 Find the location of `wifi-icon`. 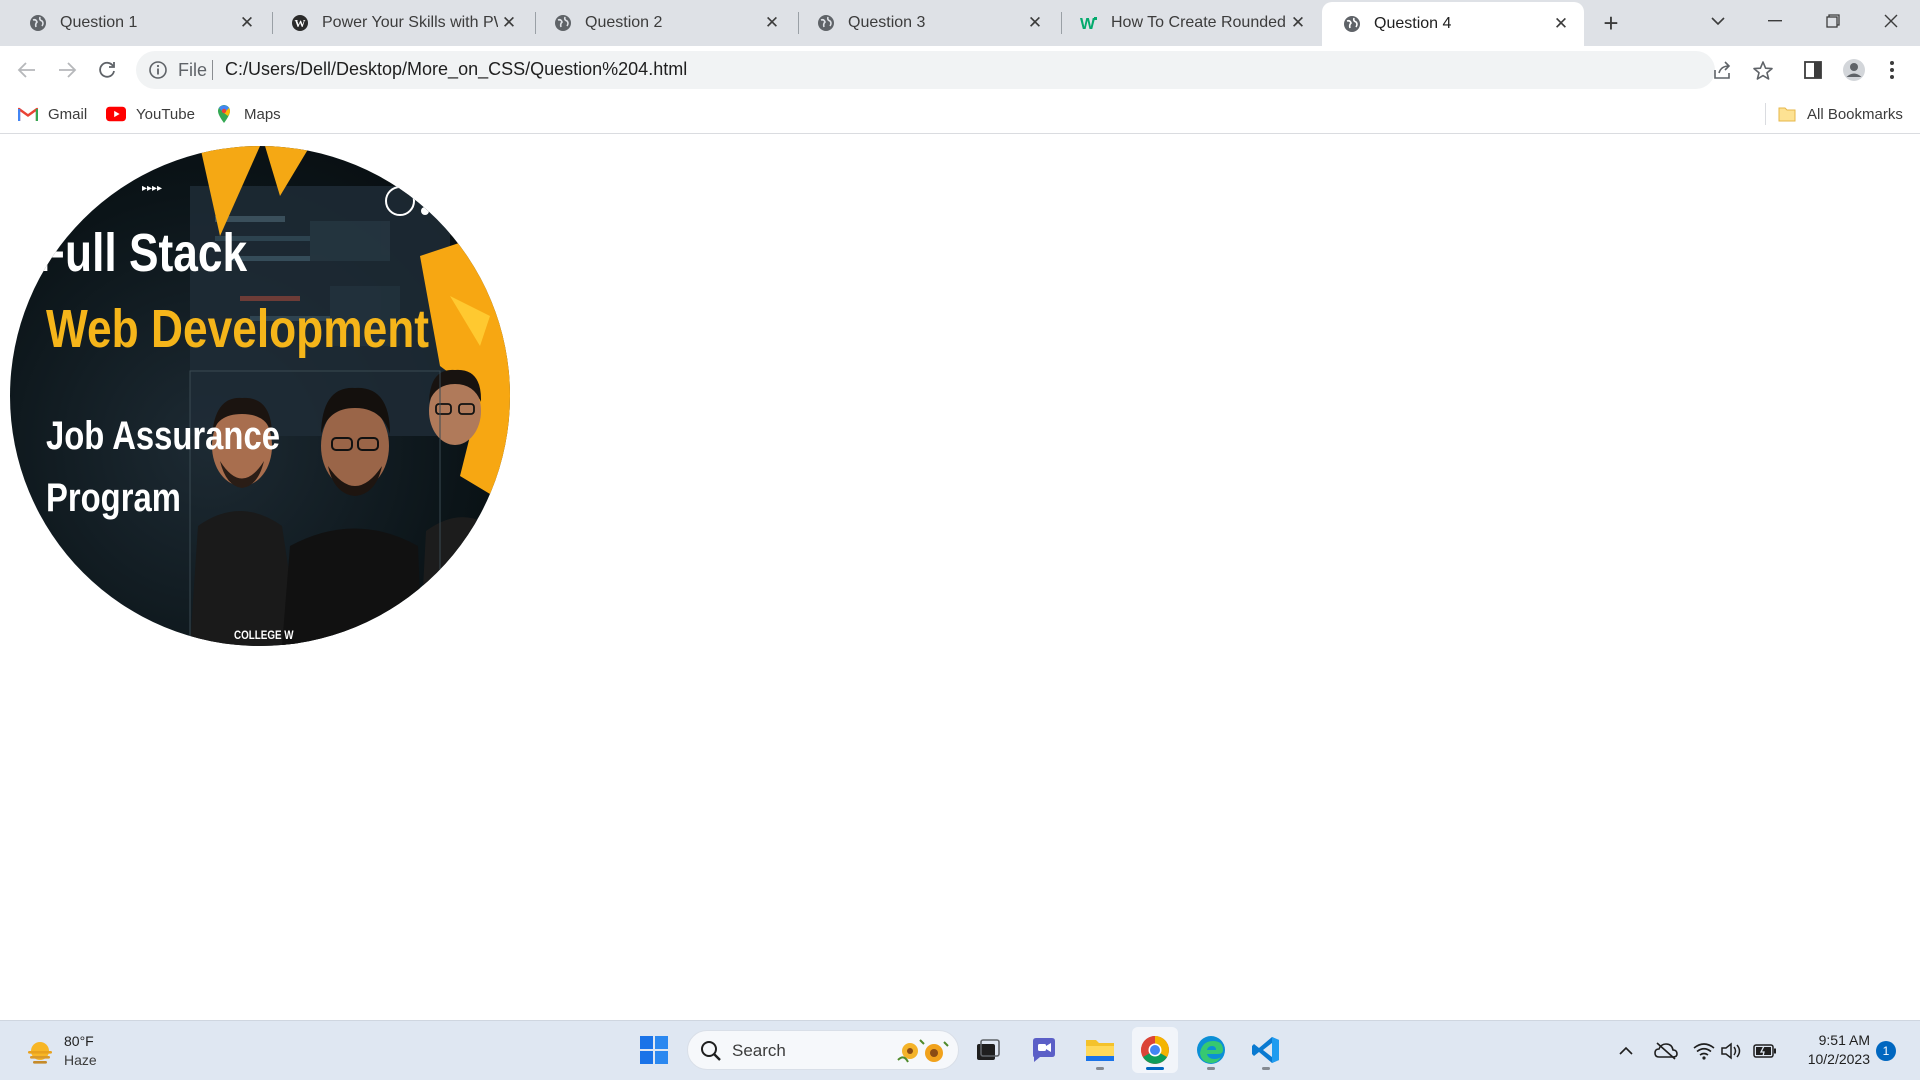

wifi-icon is located at coordinates (1704, 1051).